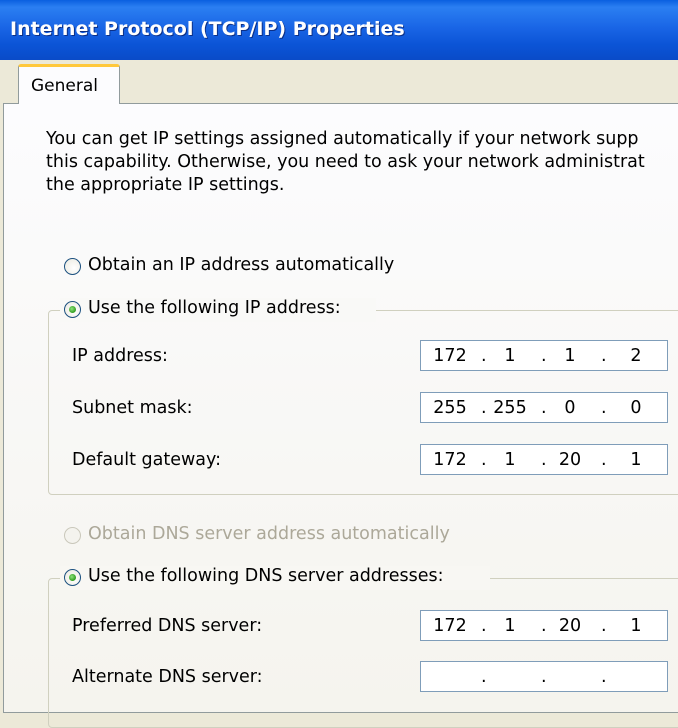  I want to click on ip-octet: 2, so click(636, 356).